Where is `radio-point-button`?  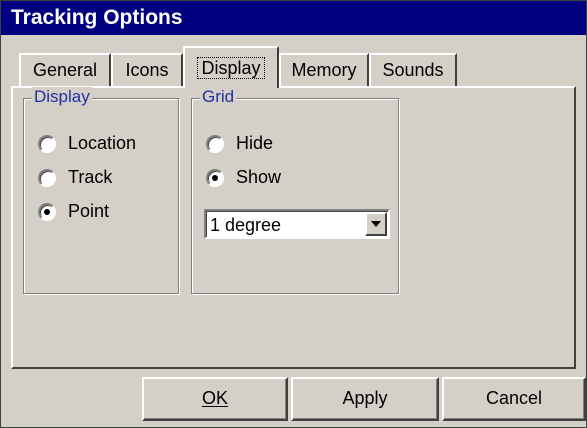 radio-point-button is located at coordinates (47, 211).